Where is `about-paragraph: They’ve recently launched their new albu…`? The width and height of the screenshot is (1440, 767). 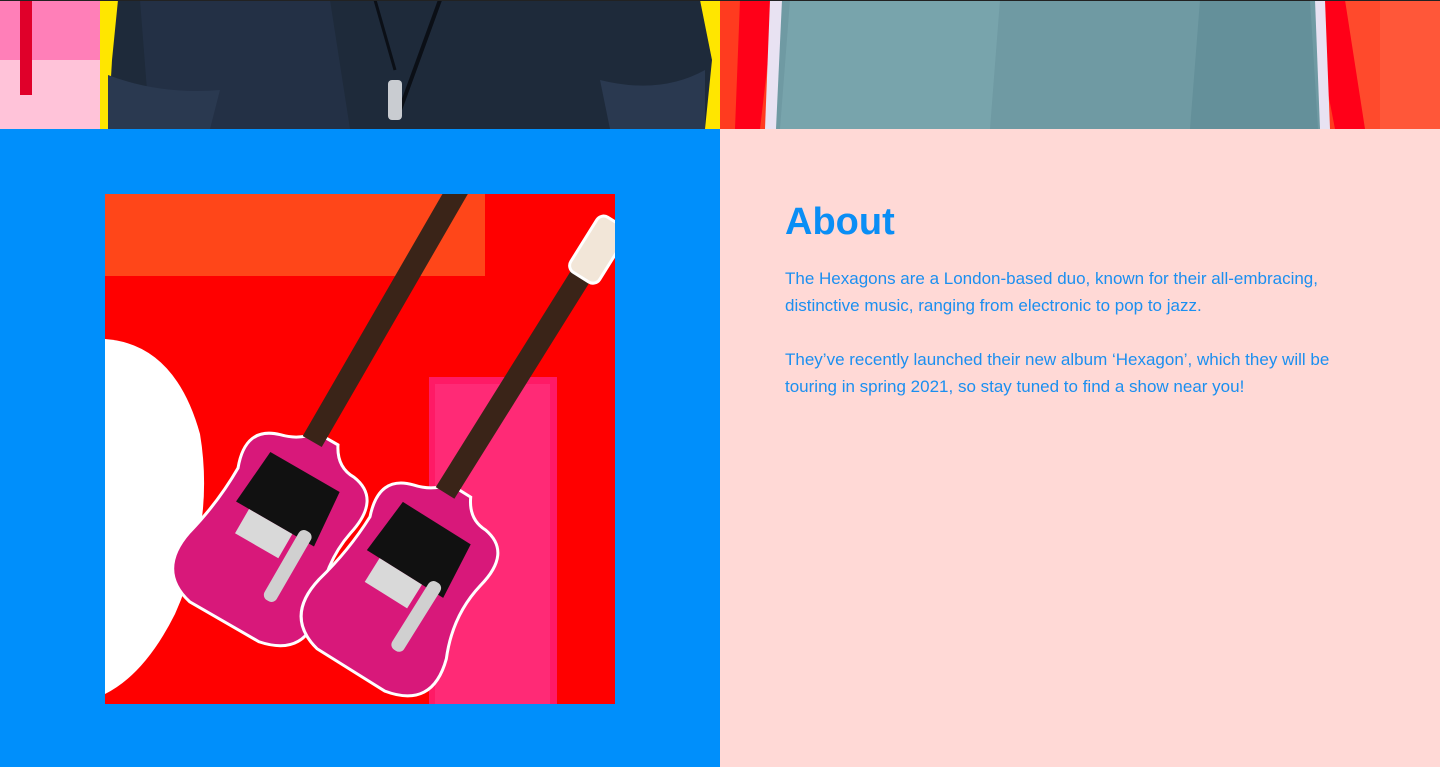
about-paragraph: They’ve recently launched their new albu… is located at coordinates (1057, 373).